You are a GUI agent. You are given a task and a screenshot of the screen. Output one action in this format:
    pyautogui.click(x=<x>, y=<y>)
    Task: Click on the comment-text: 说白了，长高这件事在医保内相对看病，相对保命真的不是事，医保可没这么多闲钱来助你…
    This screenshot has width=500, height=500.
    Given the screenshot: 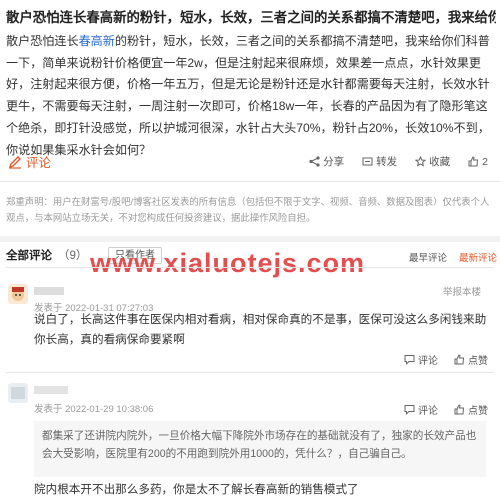 What is the action you would take?
    pyautogui.click(x=260, y=329)
    